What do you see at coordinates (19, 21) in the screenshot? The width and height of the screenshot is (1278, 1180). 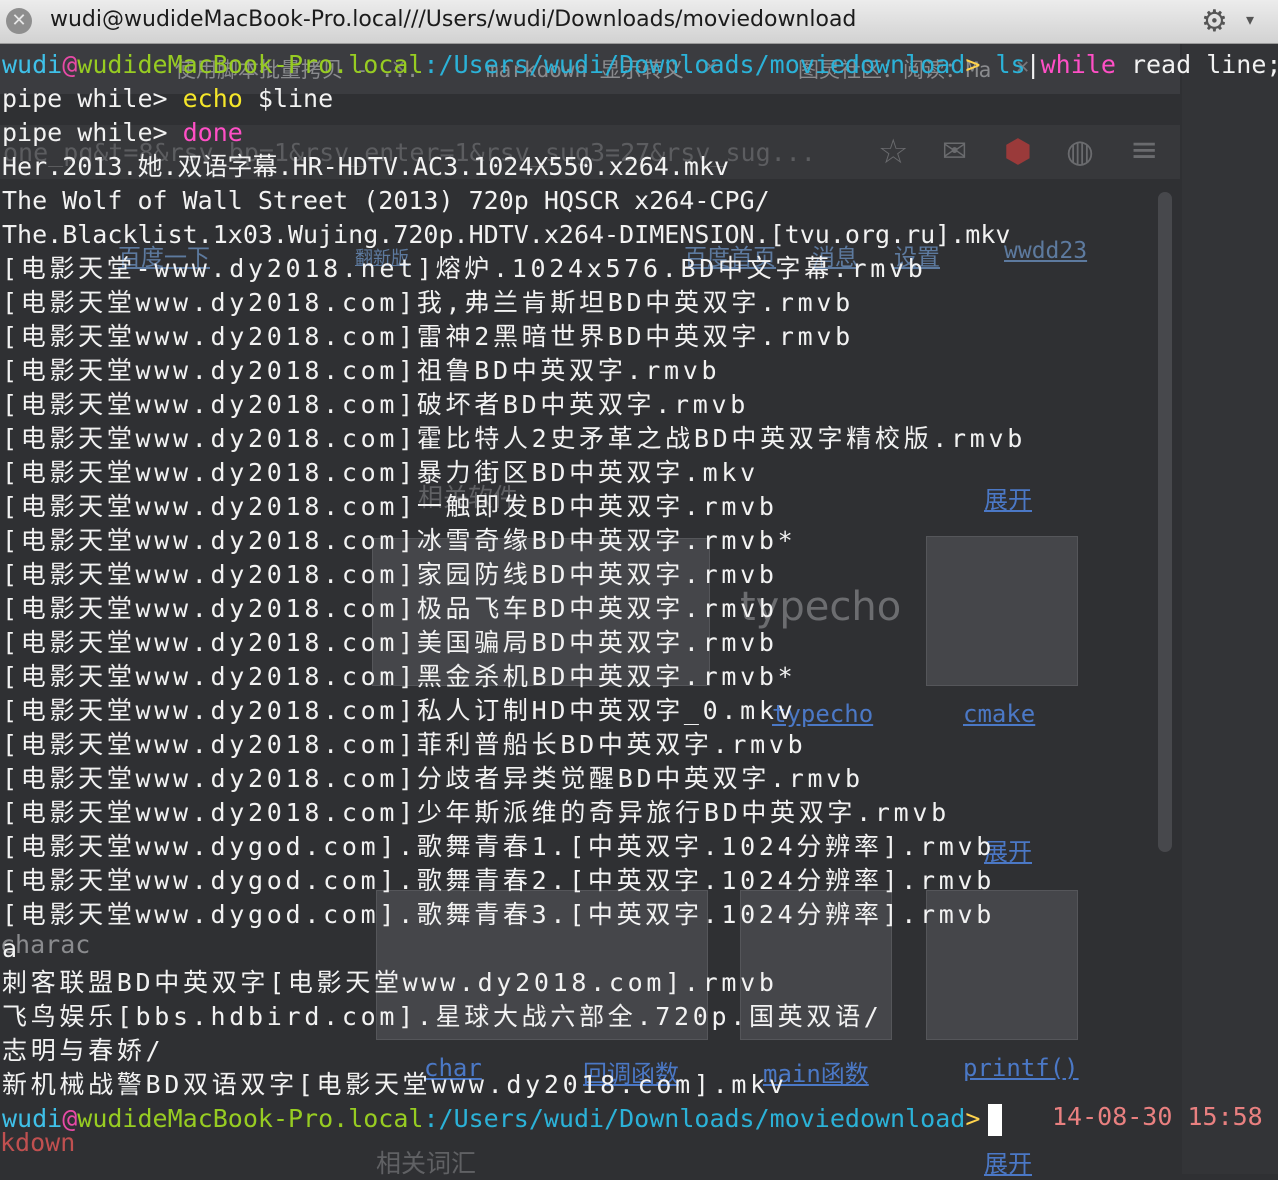 I see `close-icon: ✕` at bounding box center [19, 21].